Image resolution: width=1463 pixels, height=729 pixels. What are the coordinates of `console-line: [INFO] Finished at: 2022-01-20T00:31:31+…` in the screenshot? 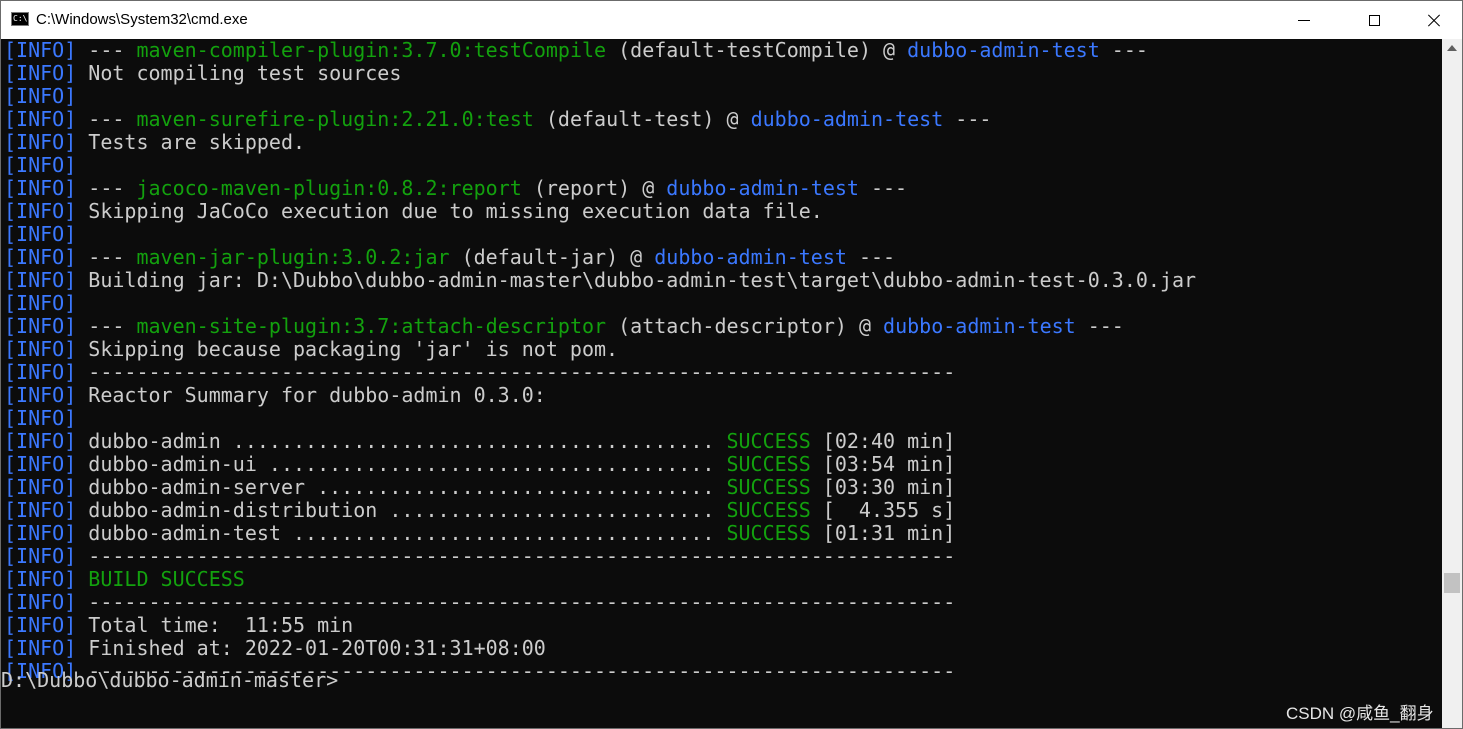 It's located at (721, 648).